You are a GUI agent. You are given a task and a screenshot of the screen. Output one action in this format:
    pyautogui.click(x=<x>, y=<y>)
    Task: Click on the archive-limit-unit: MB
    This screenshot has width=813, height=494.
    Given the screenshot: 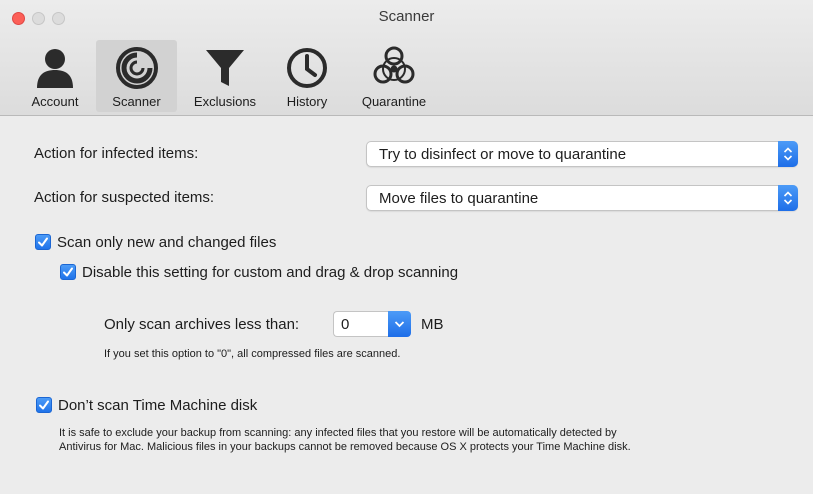 What is the action you would take?
    pyautogui.click(x=432, y=324)
    